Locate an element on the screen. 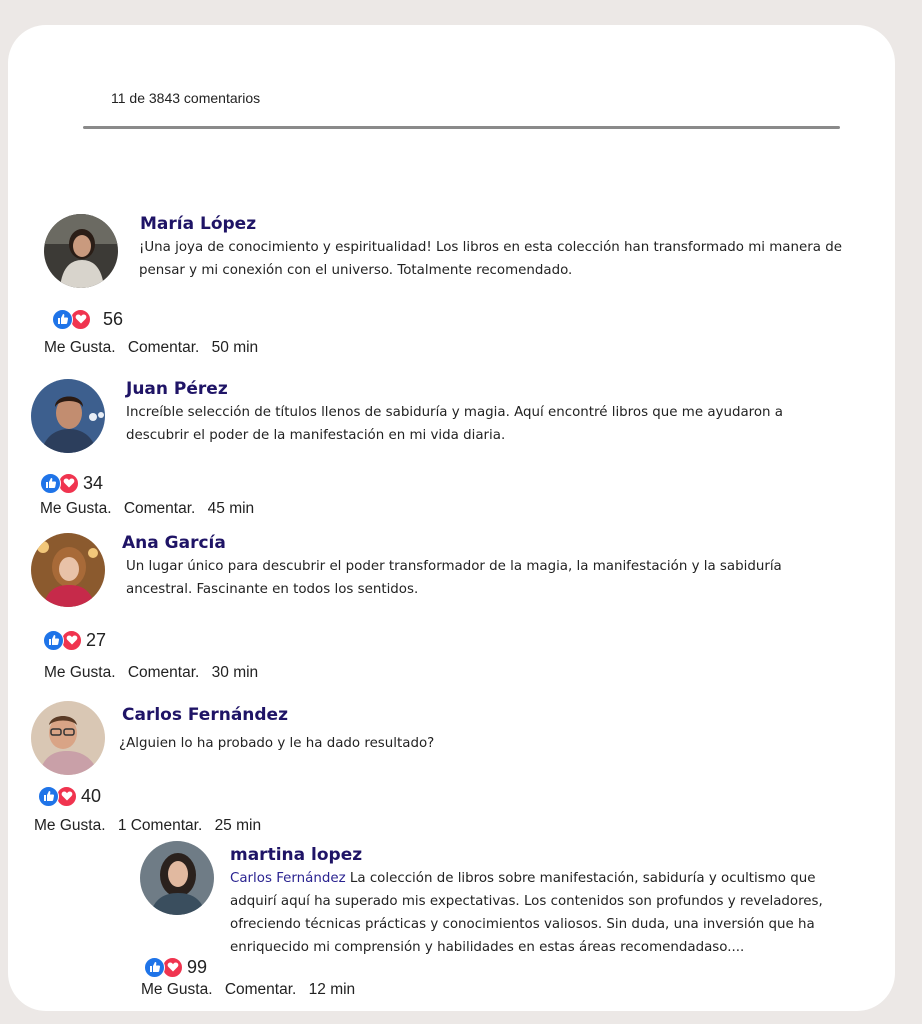 Image resolution: width=922 pixels, height=1024 pixels. timestamp: 25 min is located at coordinates (238, 825).